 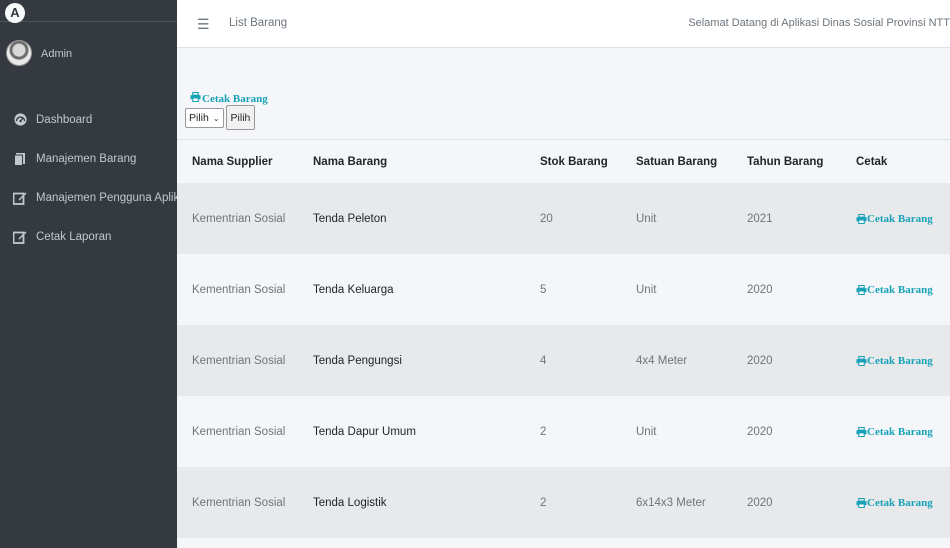 I want to click on sidebar-item-manajemen-barang: Manajemen Barang, so click(x=88, y=158).